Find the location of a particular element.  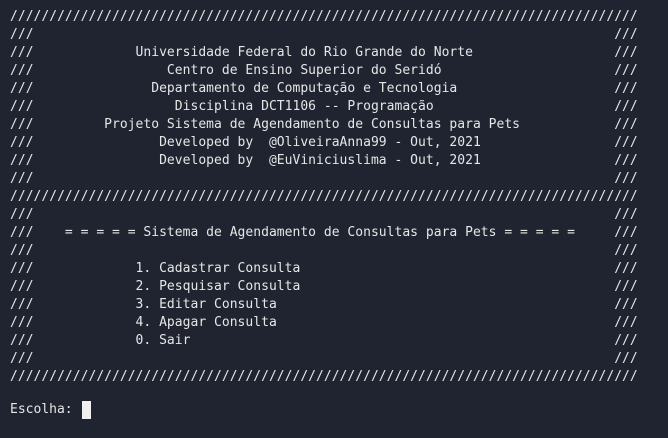

menu-option-pesquisar: /// 2. Pesquisar Consulta /// is located at coordinates (324, 286).